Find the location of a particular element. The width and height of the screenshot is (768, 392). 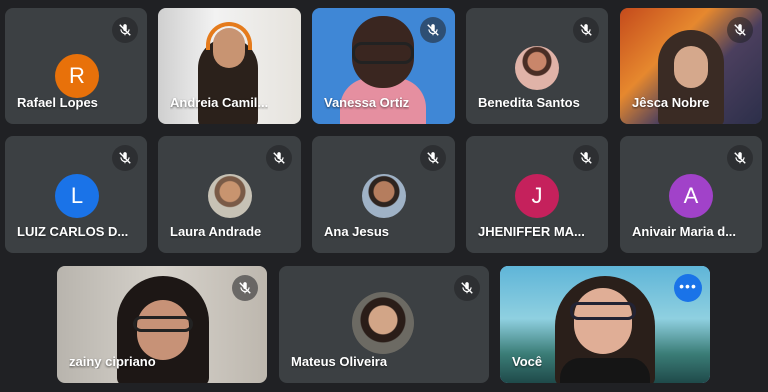

participant-name: Mateus Oliveira is located at coordinates (339, 361).